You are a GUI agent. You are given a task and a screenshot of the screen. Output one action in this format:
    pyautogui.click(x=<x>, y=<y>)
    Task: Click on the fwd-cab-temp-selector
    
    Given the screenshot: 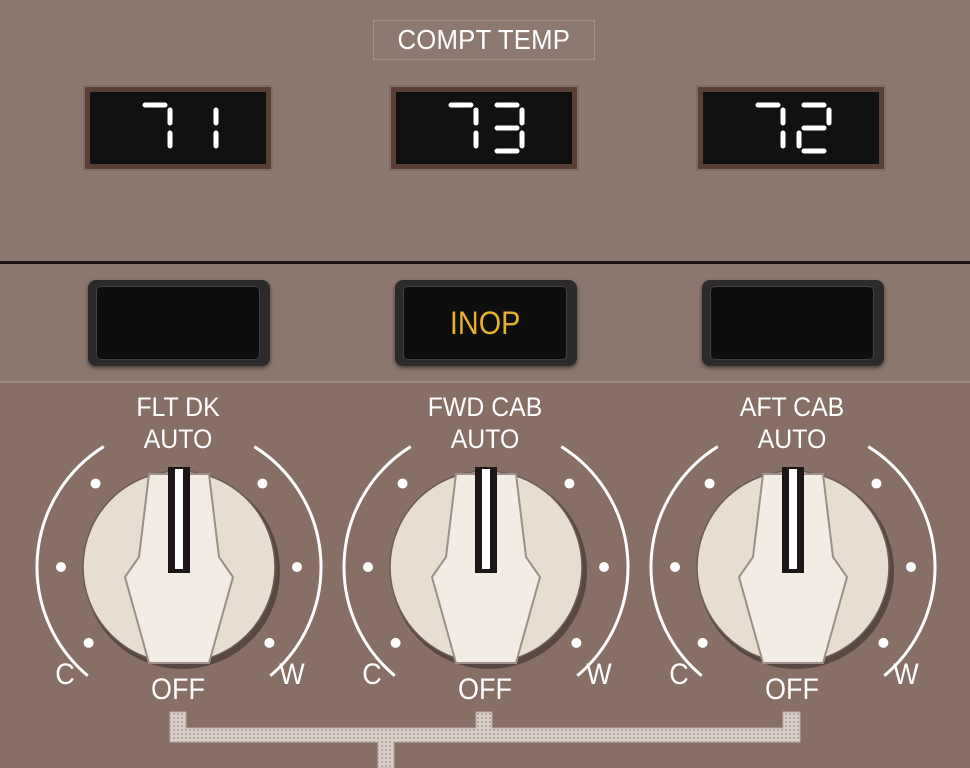 What is the action you would take?
    pyautogui.click(x=486, y=561)
    